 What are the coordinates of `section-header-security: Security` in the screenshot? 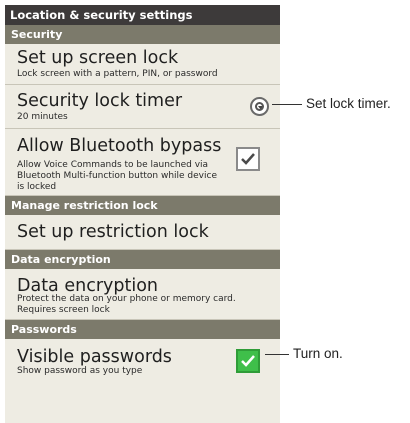 It's located at (142, 34).